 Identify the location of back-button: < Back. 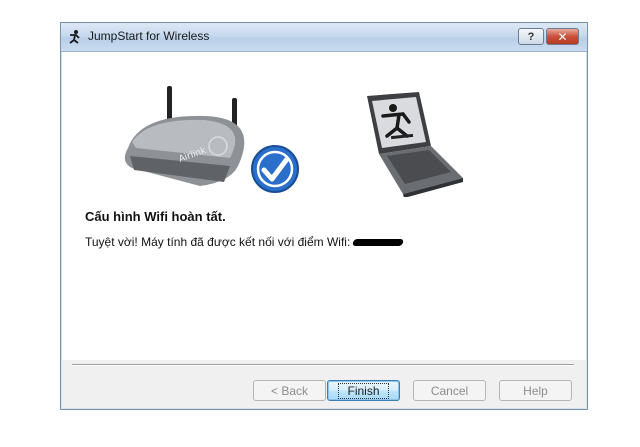
(289, 390).